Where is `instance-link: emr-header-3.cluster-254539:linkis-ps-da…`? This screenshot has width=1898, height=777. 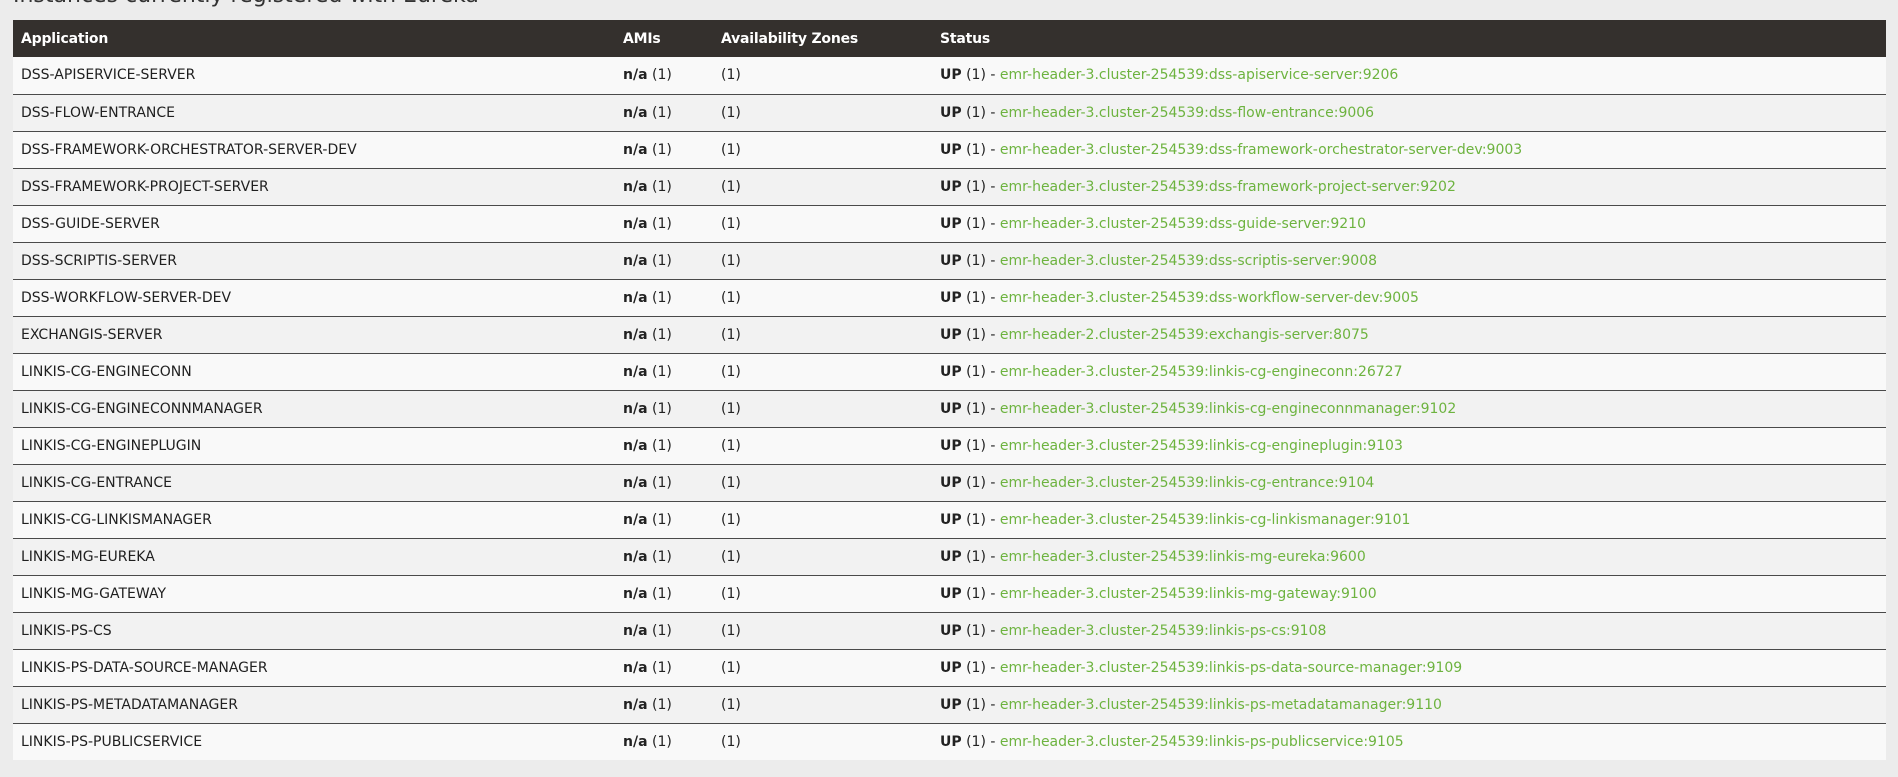 instance-link: emr-header-3.cluster-254539:linkis-ps-da… is located at coordinates (1231, 668).